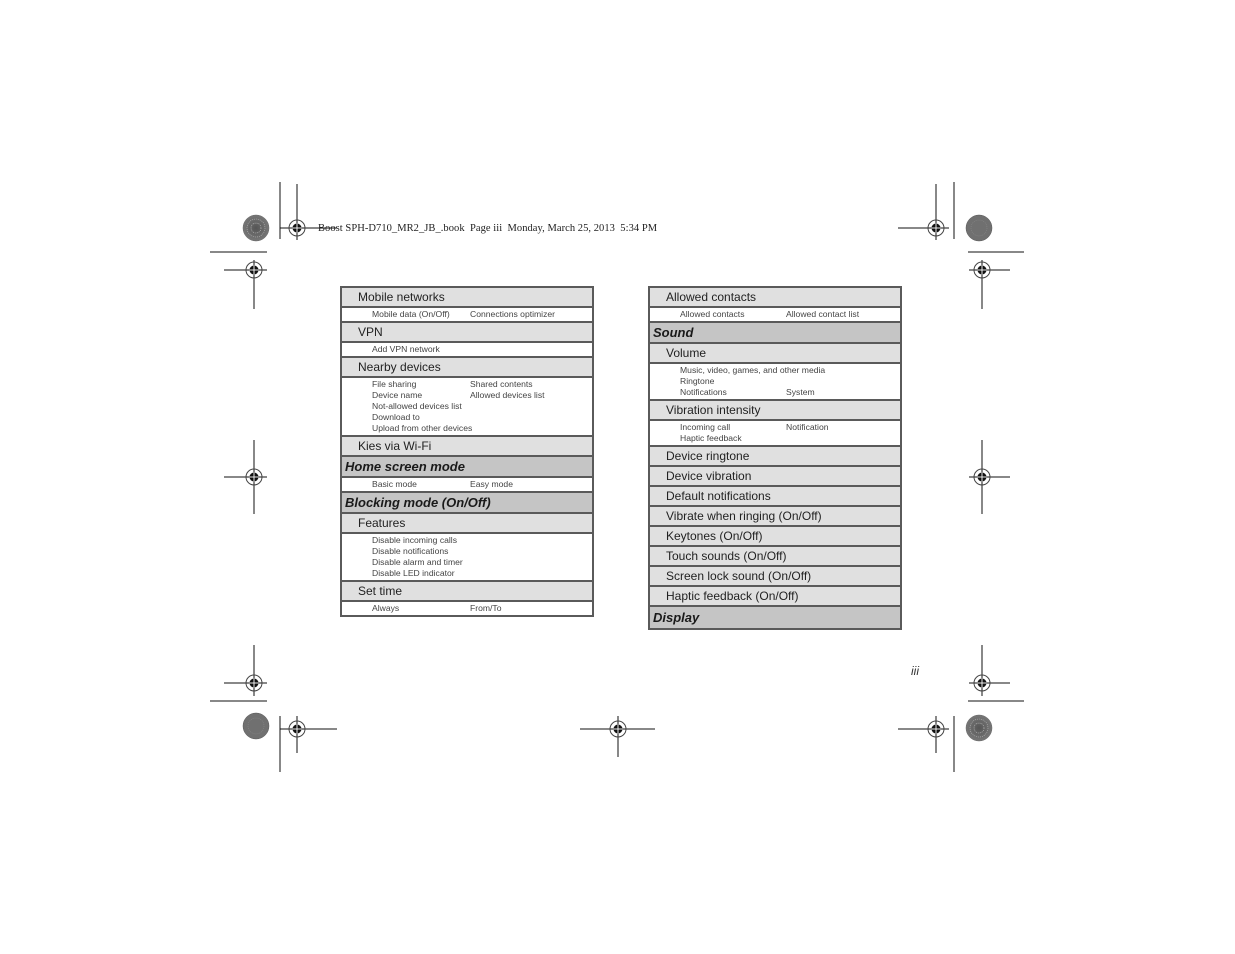 Image resolution: width=1235 pixels, height=954 pixels. I want to click on setting-label: Allowed contacts, so click(711, 297).